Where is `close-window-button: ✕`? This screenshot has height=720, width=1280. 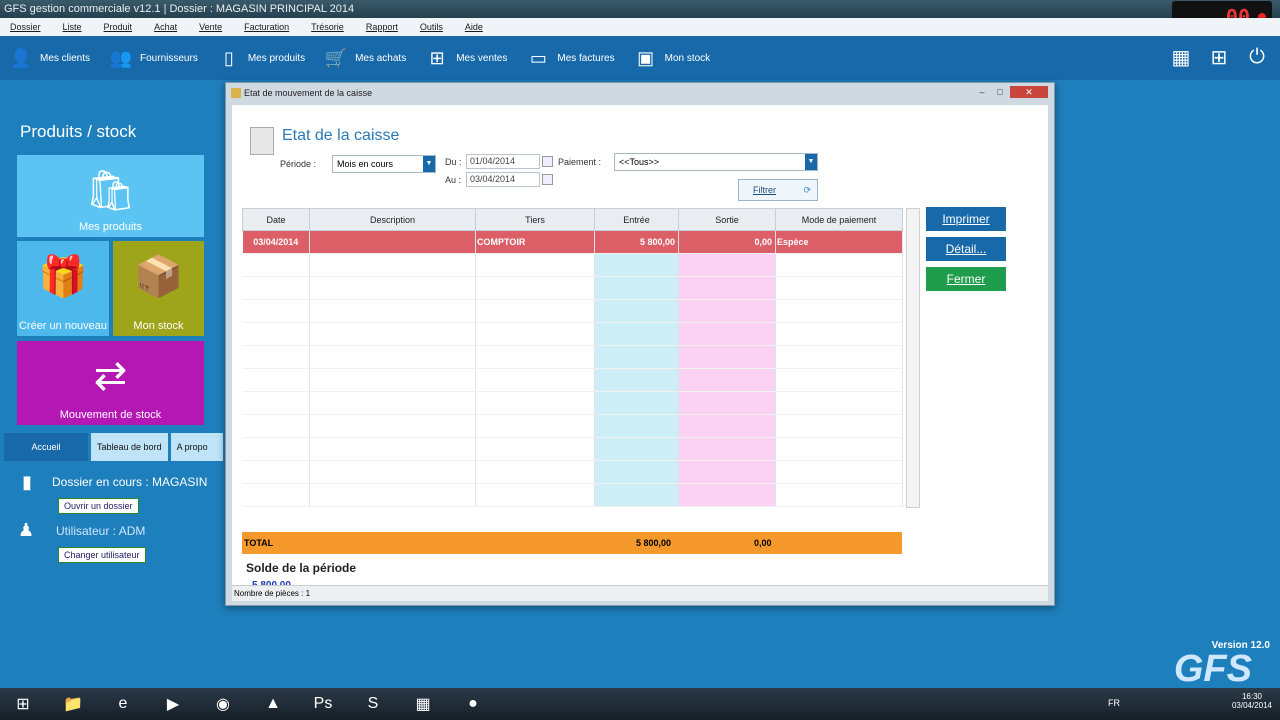 close-window-button: ✕ is located at coordinates (1029, 92).